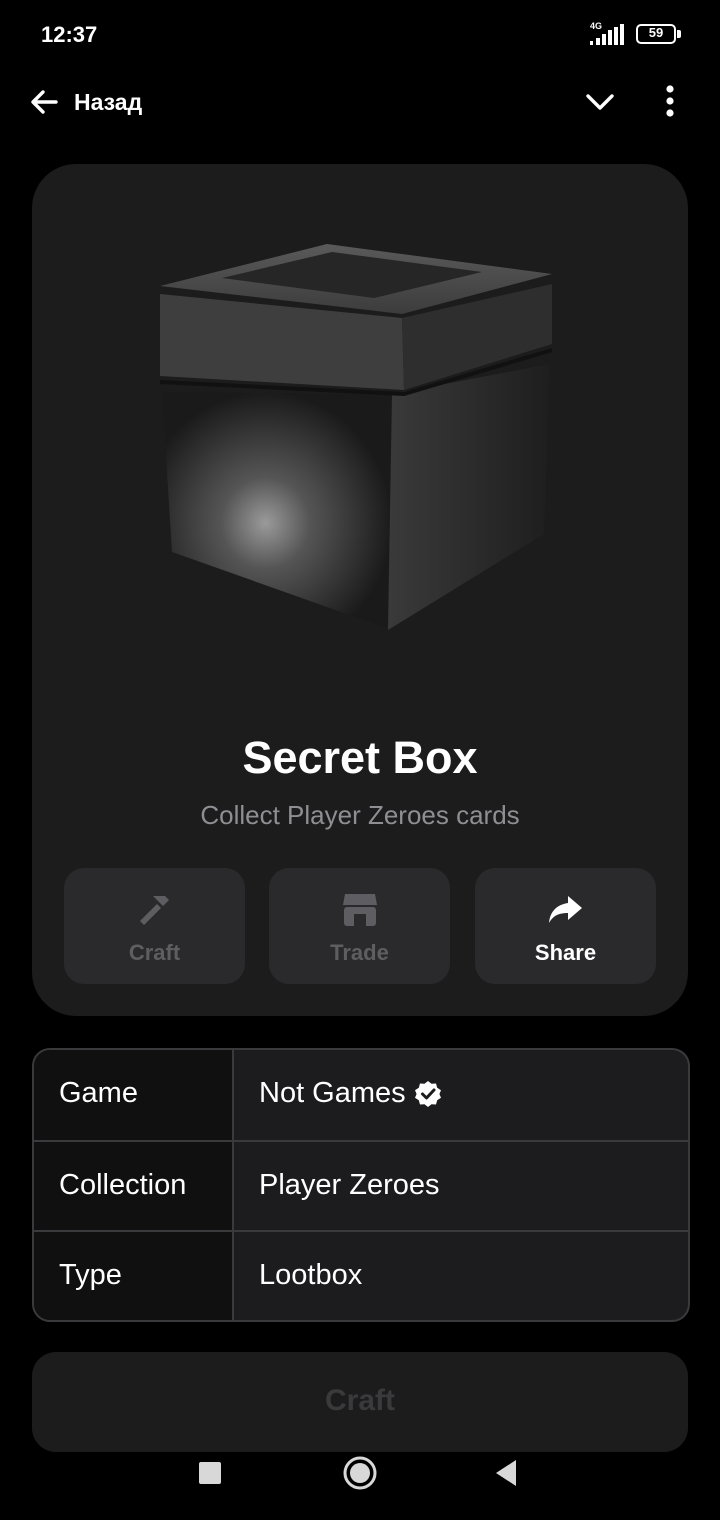 This screenshot has width=720, height=1520. What do you see at coordinates (356, 437) in the screenshot?
I see `secret-box-image` at bounding box center [356, 437].